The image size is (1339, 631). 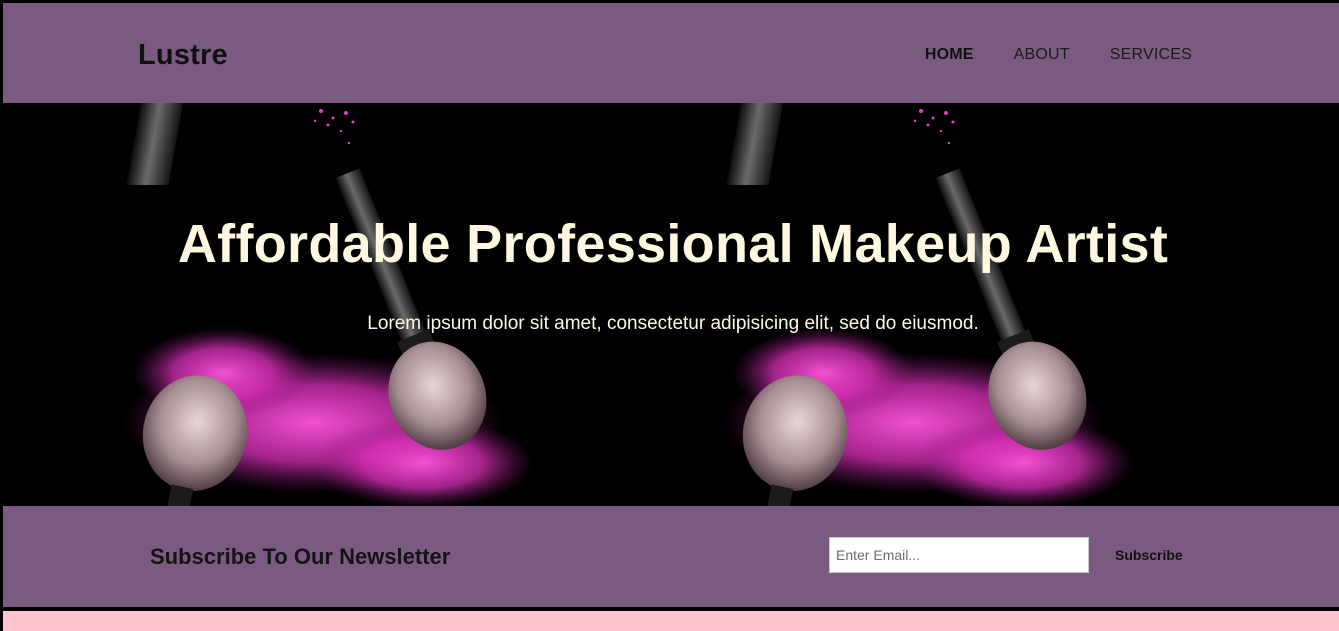 What do you see at coordinates (300, 556) in the screenshot?
I see `newsletter-title: Subscribe To Our Newsletter` at bounding box center [300, 556].